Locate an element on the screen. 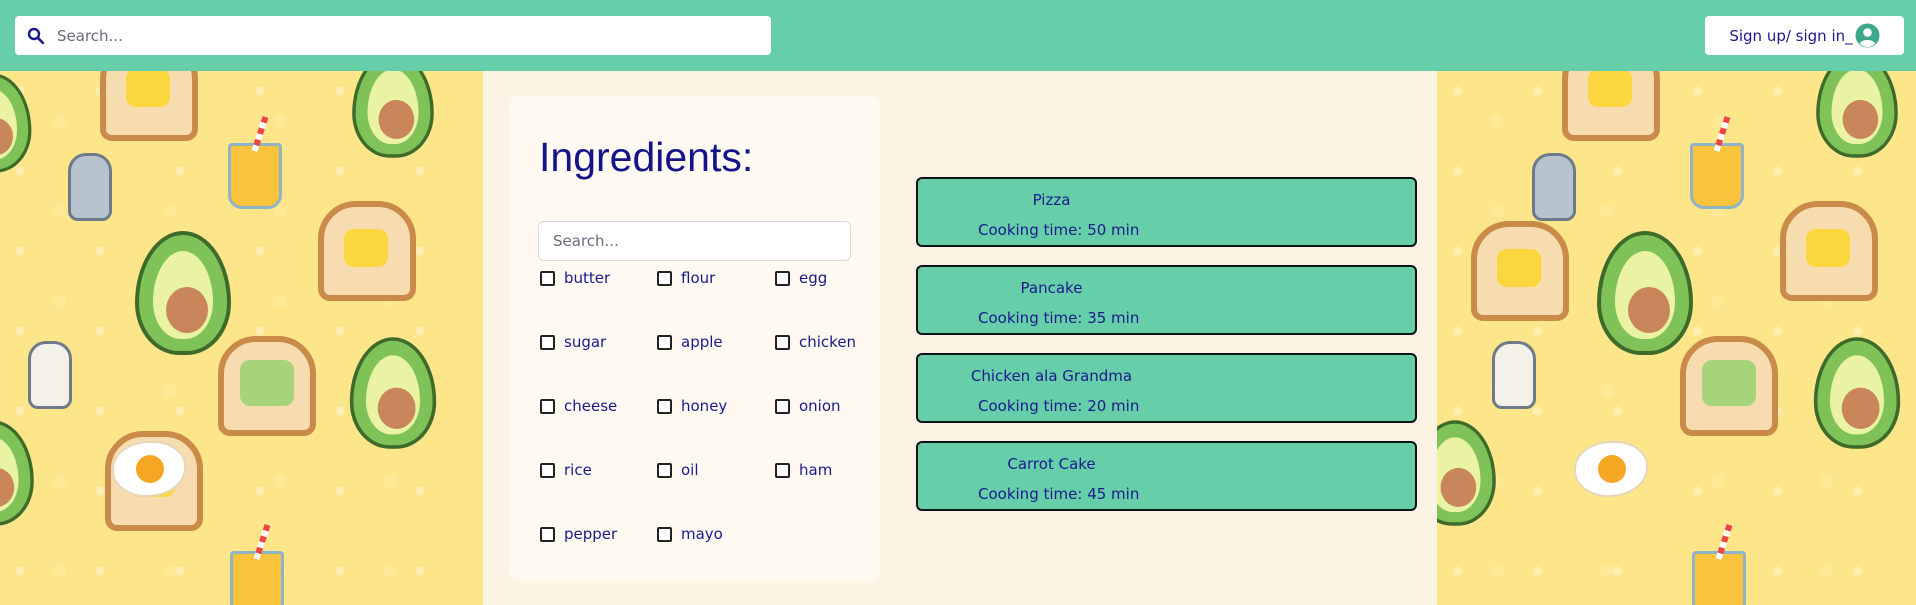 The height and width of the screenshot is (605, 1916). ingredient-label: ham is located at coordinates (816, 470).